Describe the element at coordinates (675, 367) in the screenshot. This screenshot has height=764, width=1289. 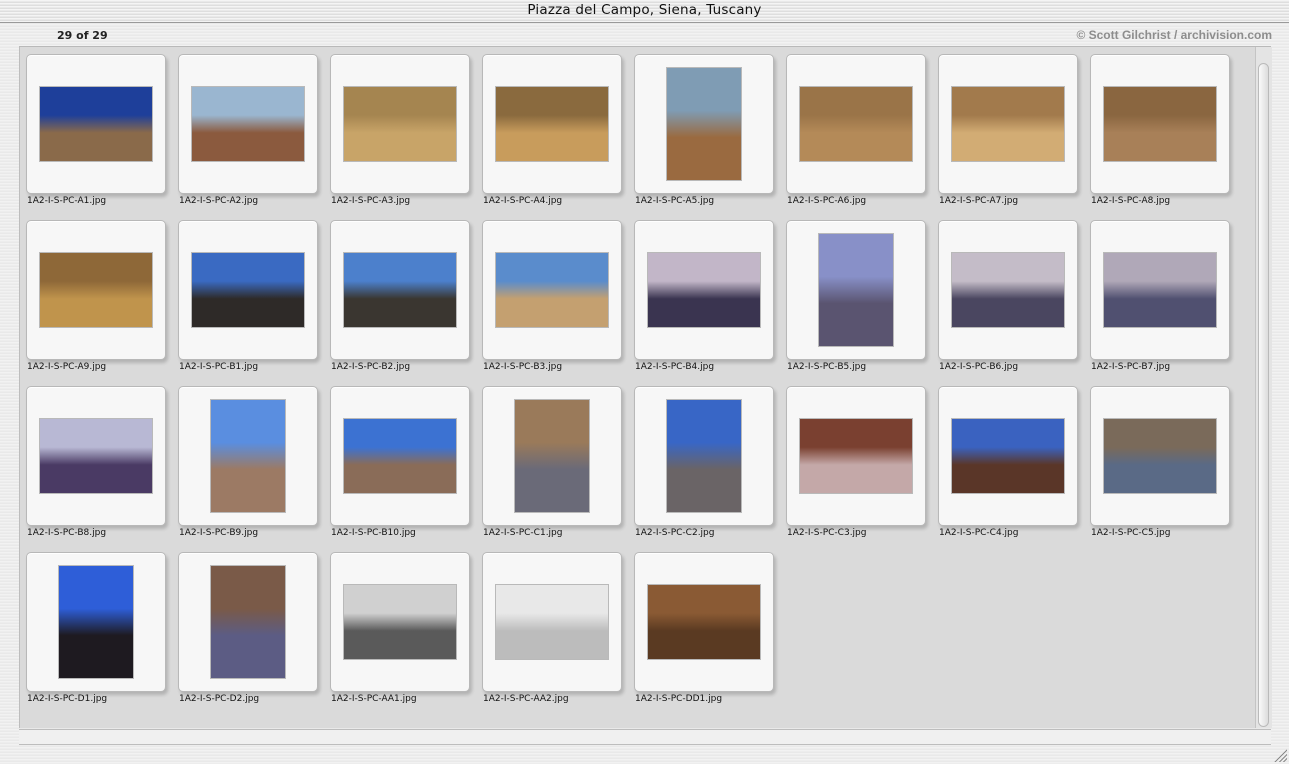
I see `thumbnail-filename: 1A2-I-S-PC-B4.jpg` at that location.